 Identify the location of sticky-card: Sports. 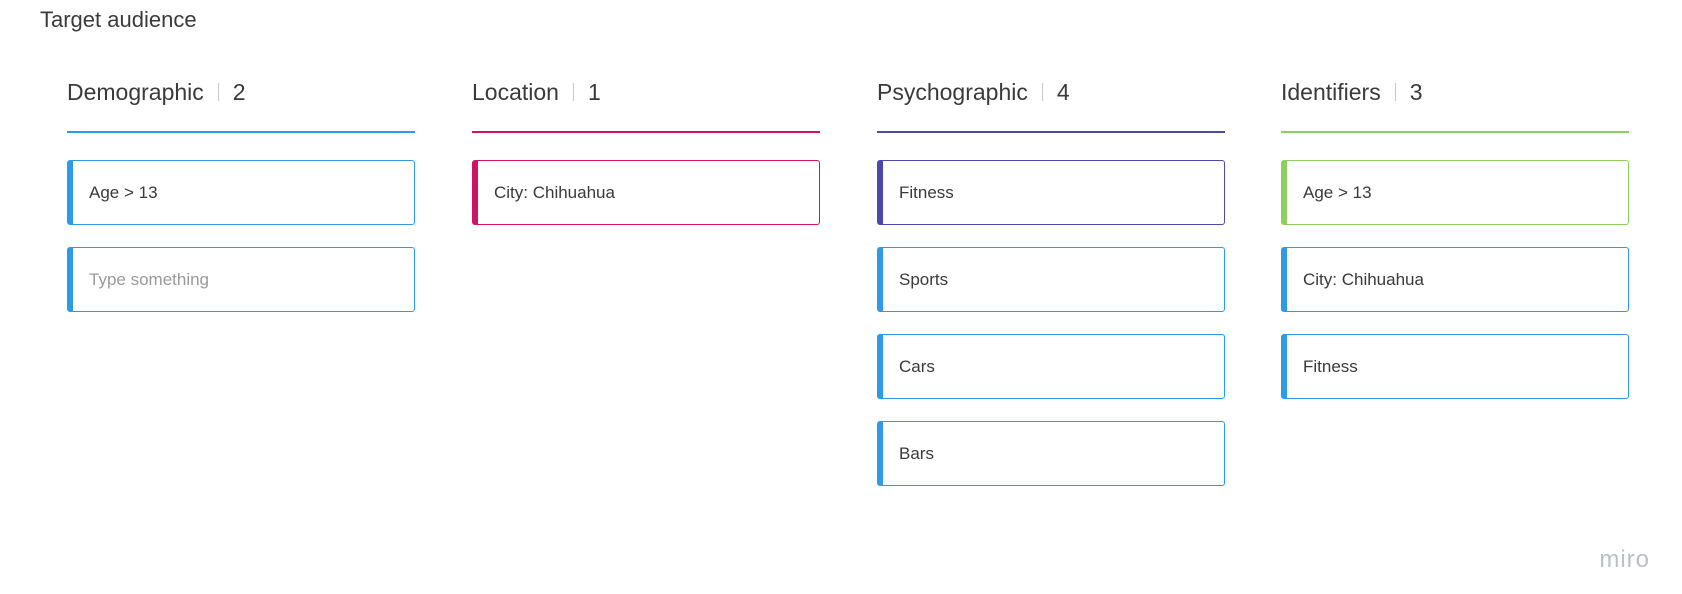
(1051, 279).